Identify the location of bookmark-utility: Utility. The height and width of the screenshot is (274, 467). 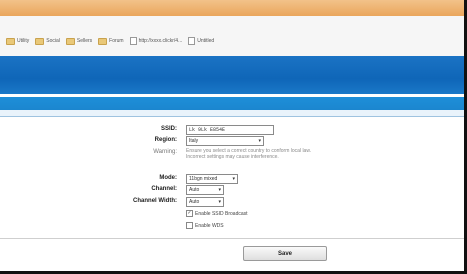
(18, 41).